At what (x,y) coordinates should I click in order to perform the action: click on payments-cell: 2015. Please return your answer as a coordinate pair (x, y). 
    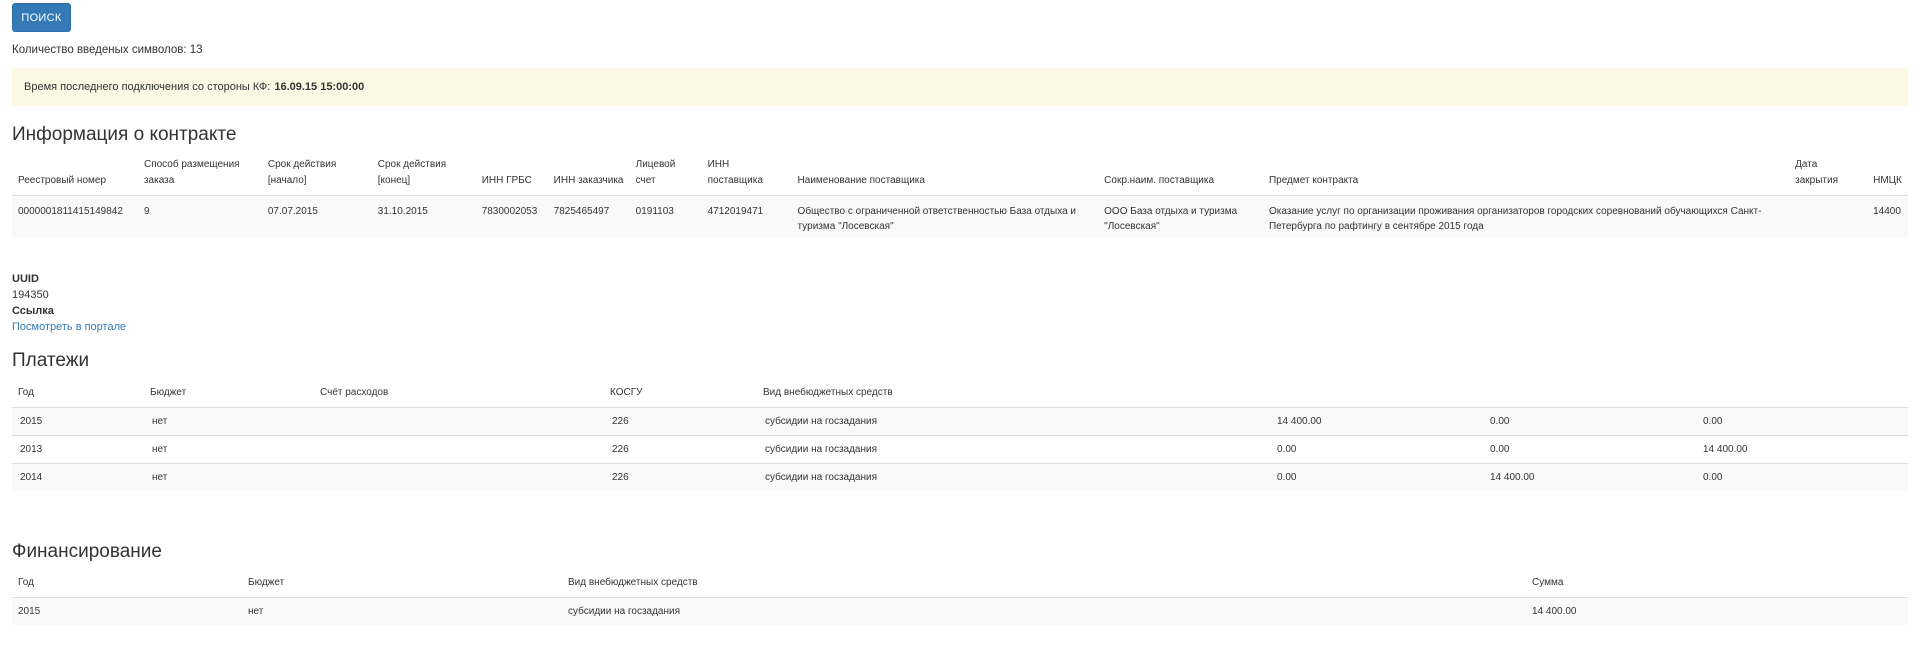
    Looking at the image, I should click on (78, 420).